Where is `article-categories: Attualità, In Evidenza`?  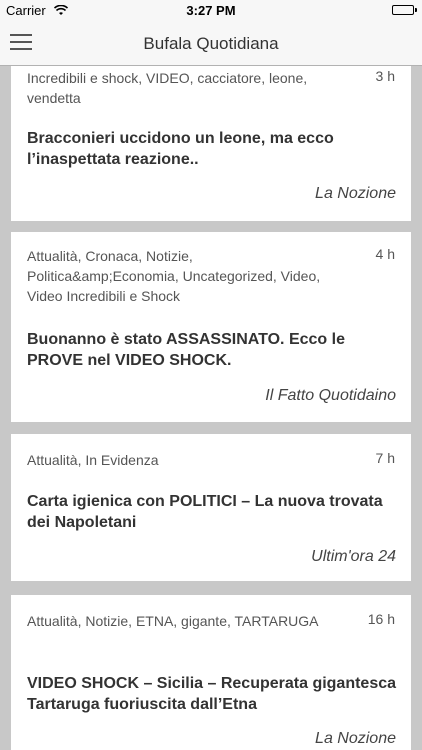 article-categories: Attualità, In Evidenza is located at coordinates (93, 460).